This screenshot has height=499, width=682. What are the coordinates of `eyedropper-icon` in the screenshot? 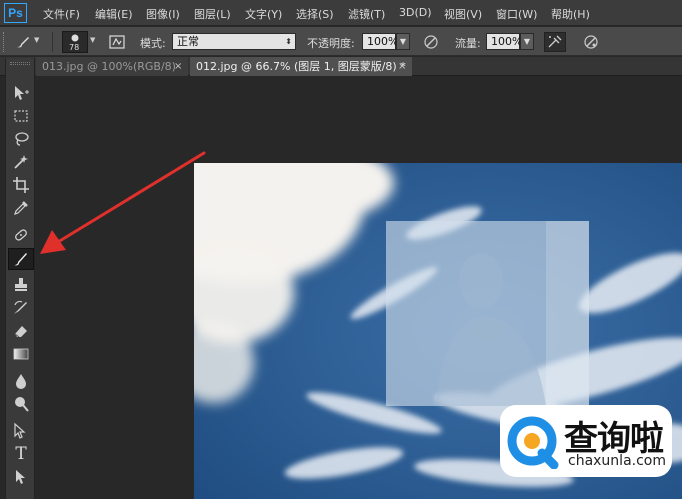 It's located at (21, 208).